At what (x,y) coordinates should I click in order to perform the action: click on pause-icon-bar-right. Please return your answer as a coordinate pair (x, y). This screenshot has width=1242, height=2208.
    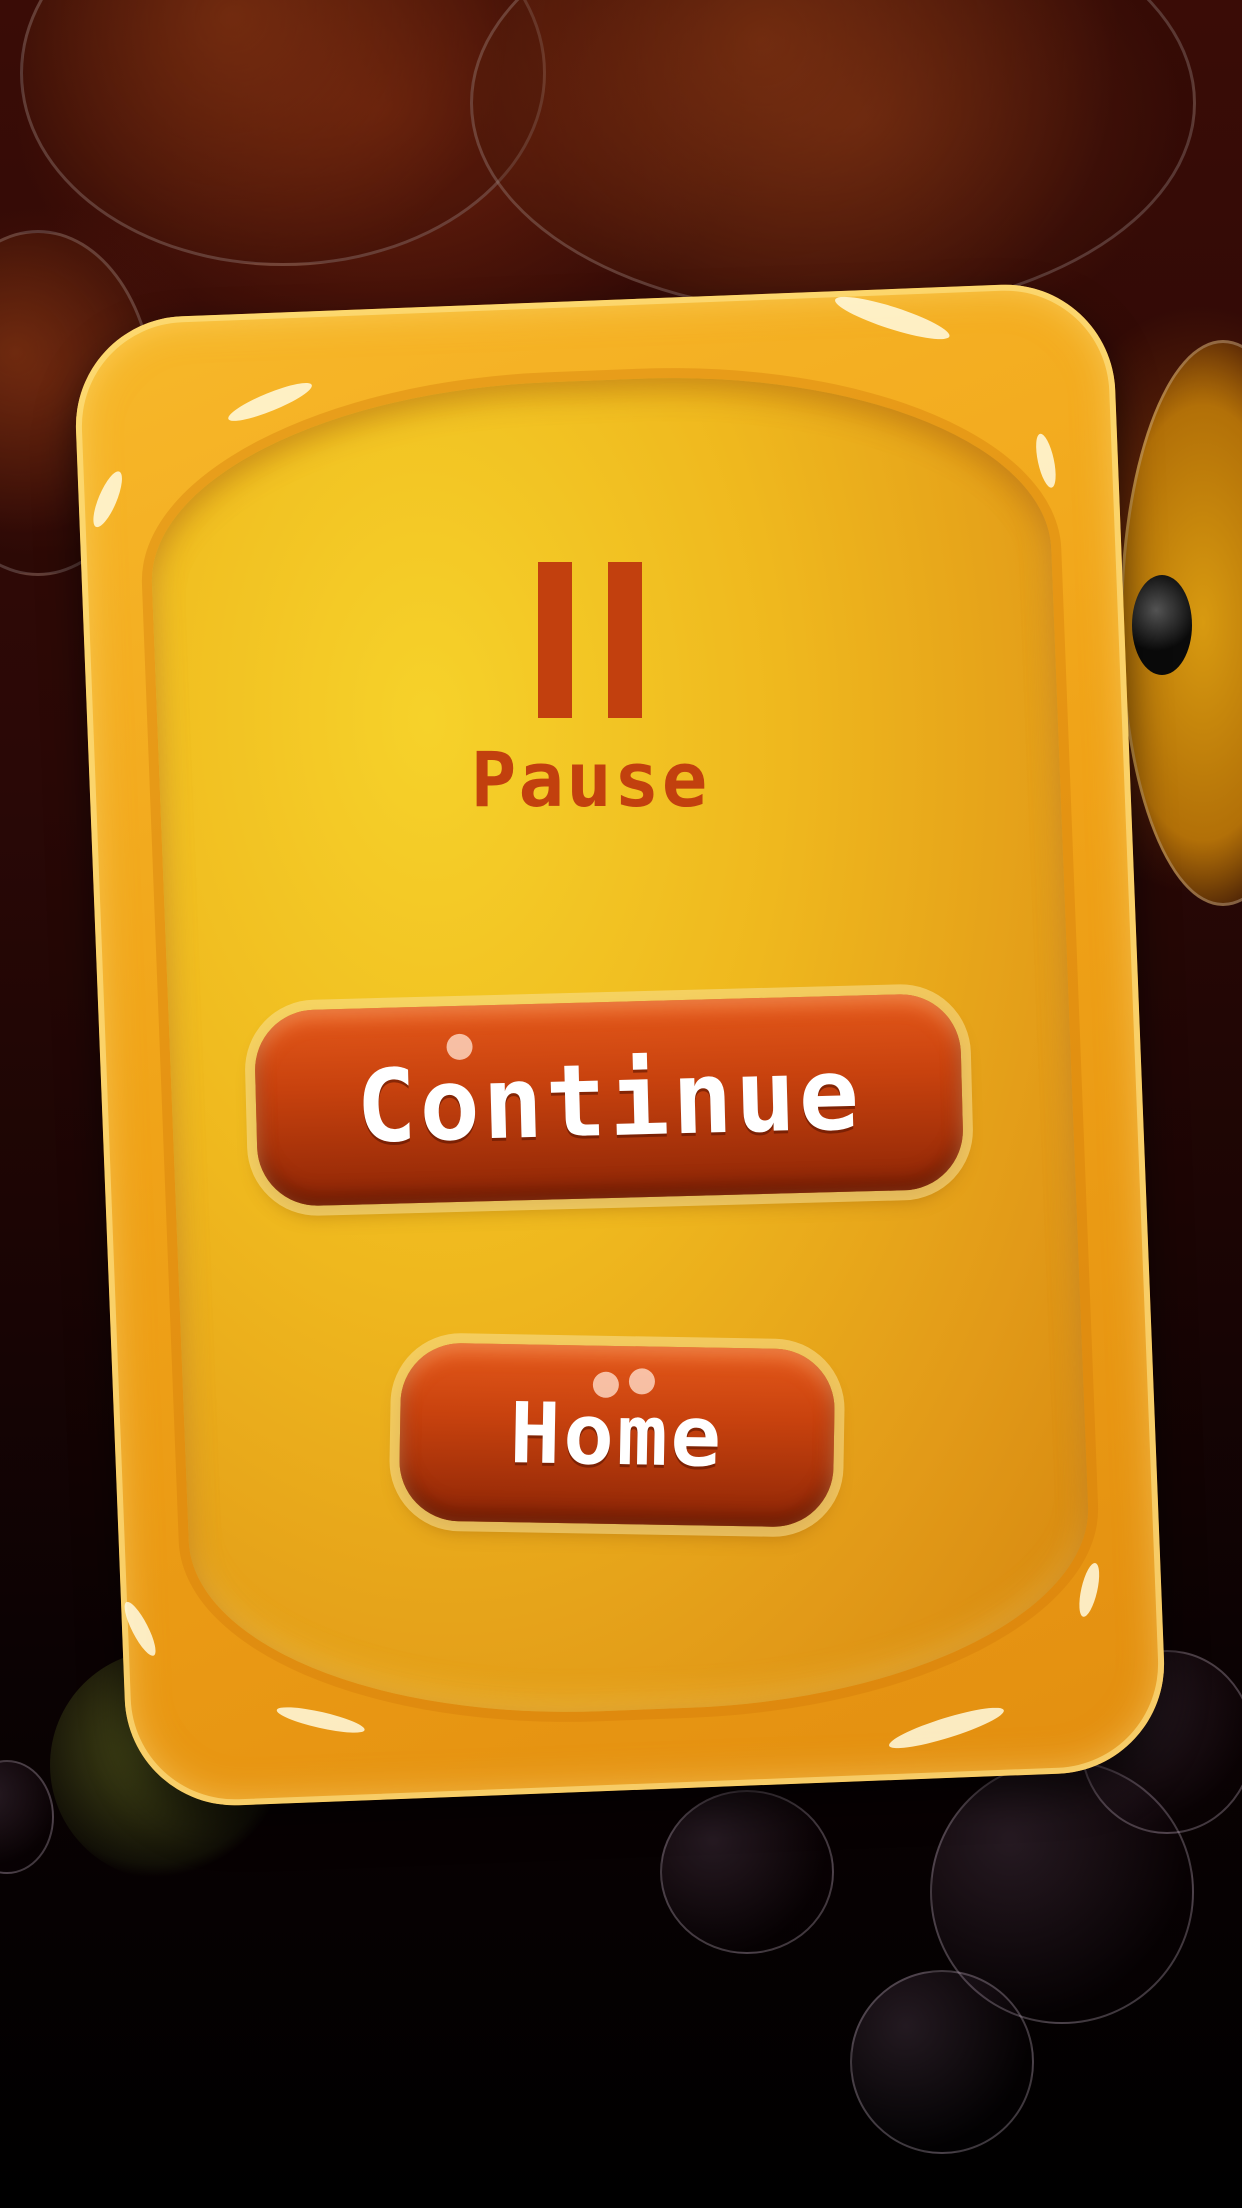
    Looking at the image, I should click on (625, 640).